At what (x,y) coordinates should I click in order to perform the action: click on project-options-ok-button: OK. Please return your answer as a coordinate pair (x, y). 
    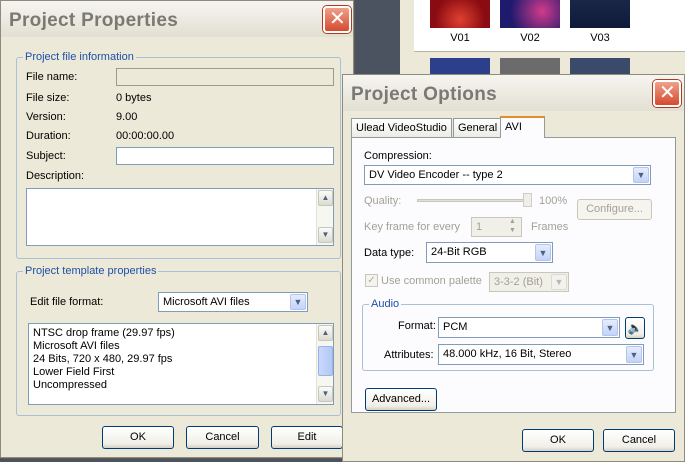
    Looking at the image, I should click on (558, 440).